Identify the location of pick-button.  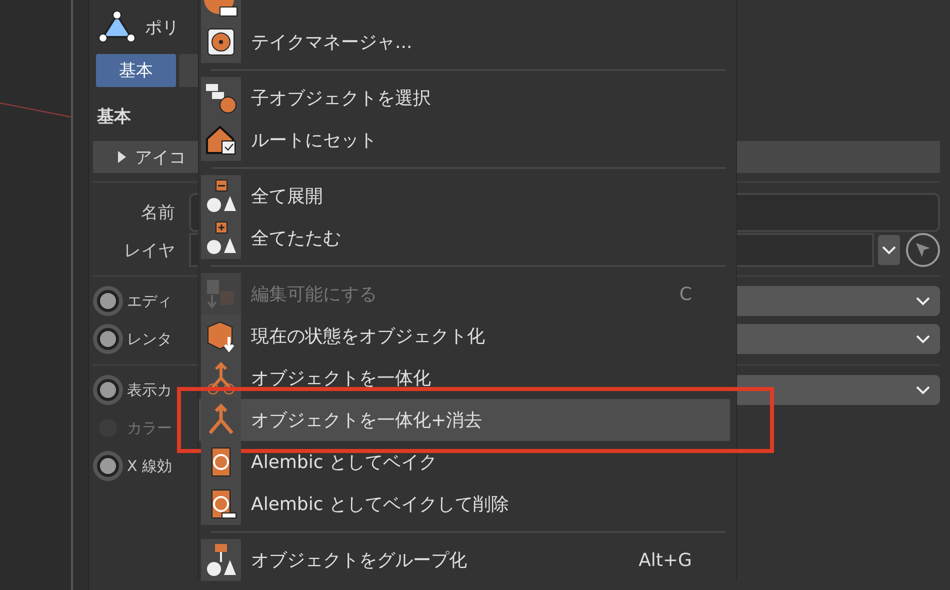
(923, 250).